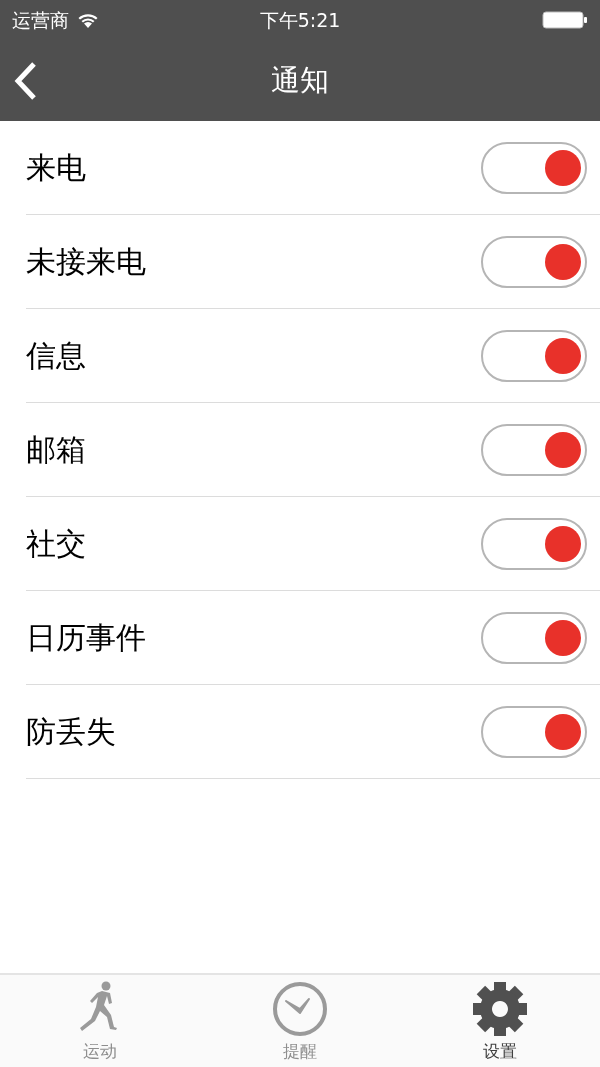  Describe the element at coordinates (71, 732) in the screenshot. I see `setting-label: 防丢失` at that location.